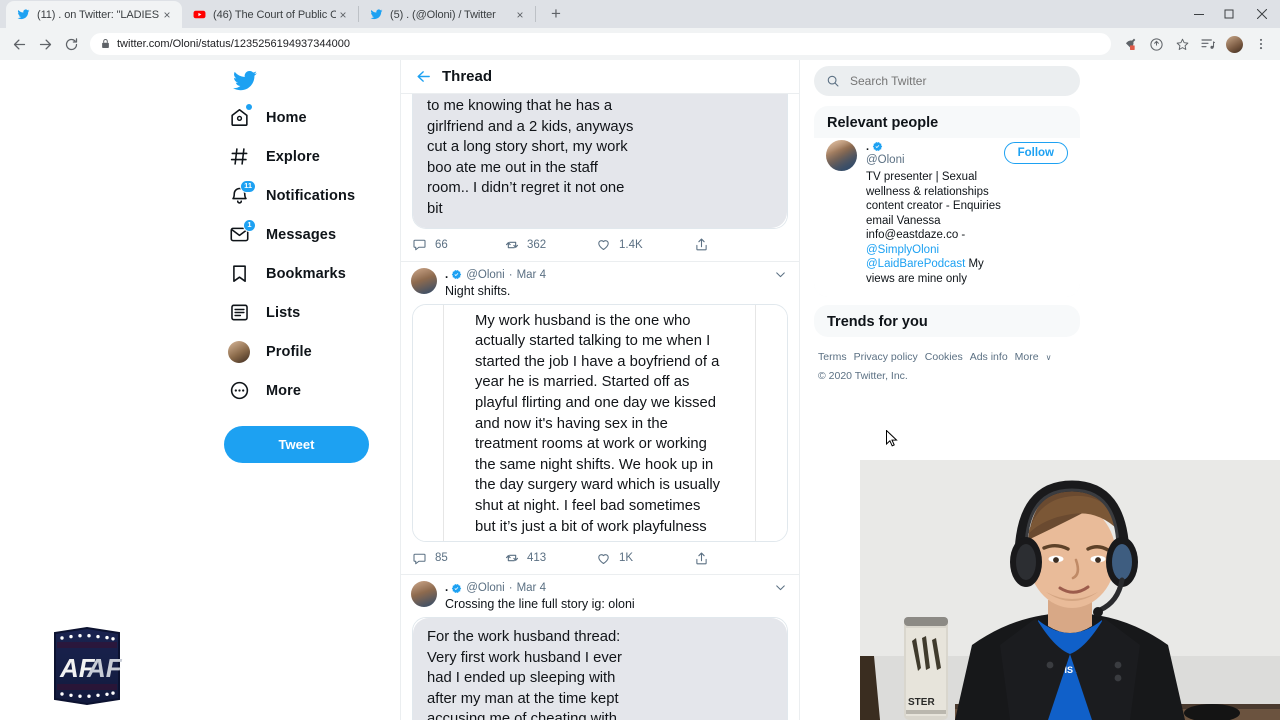  What do you see at coordinates (1199, 14) in the screenshot?
I see `minimize-button` at bounding box center [1199, 14].